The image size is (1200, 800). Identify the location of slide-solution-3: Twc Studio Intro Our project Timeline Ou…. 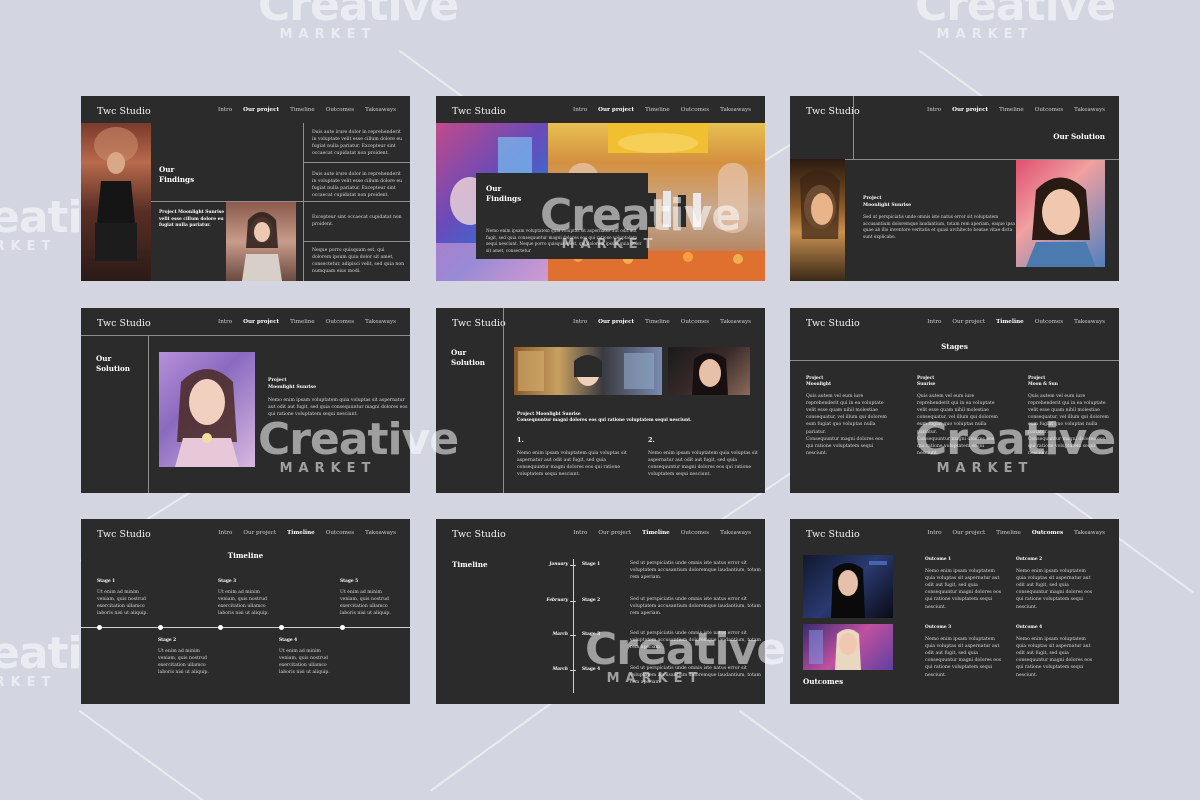
(600, 400).